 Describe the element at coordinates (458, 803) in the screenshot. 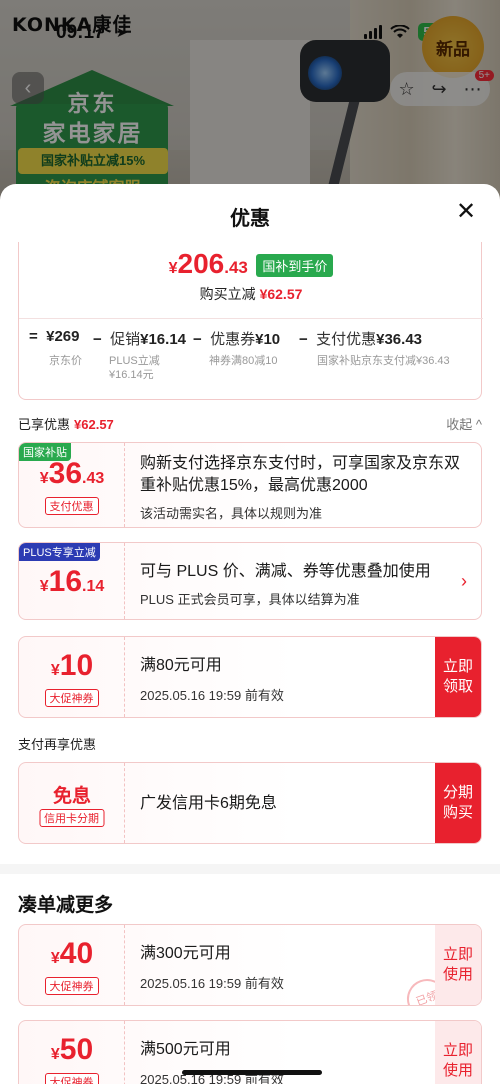

I see `installment-button: 分期 购买` at that location.